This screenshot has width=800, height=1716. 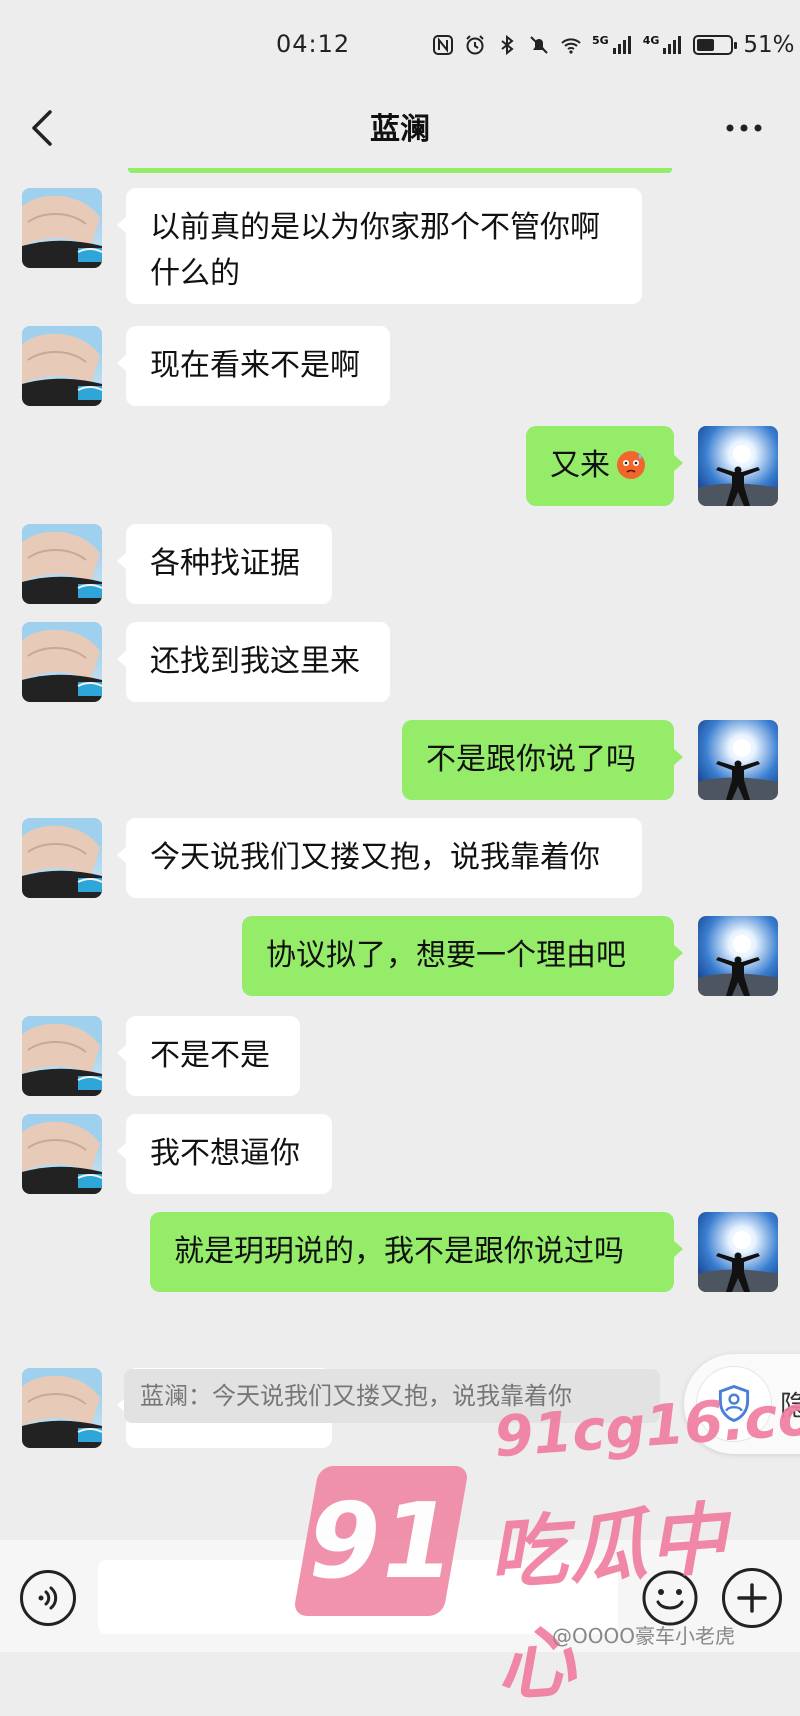 What do you see at coordinates (744, 128) in the screenshot?
I see `more-options-icon` at bounding box center [744, 128].